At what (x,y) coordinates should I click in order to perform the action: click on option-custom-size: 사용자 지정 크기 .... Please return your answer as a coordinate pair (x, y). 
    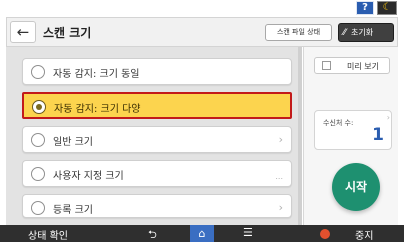
    Looking at the image, I should click on (157, 173).